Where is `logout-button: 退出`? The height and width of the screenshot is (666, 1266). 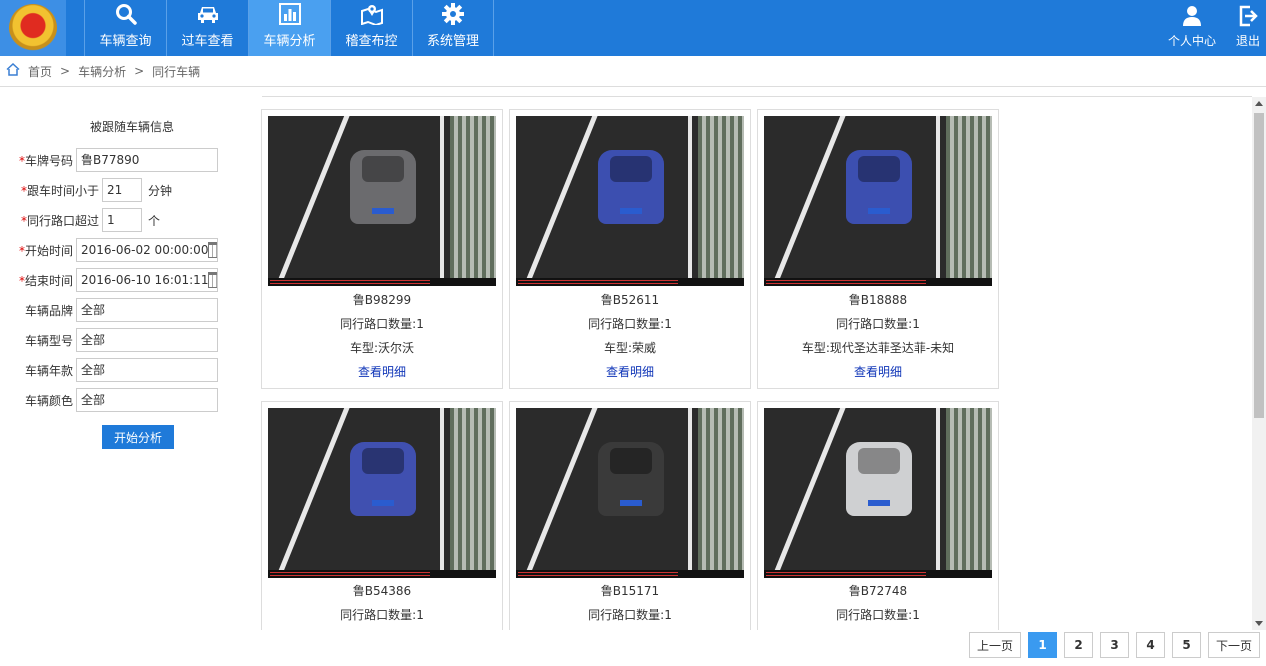
logout-button: 退出 is located at coordinates (1248, 28).